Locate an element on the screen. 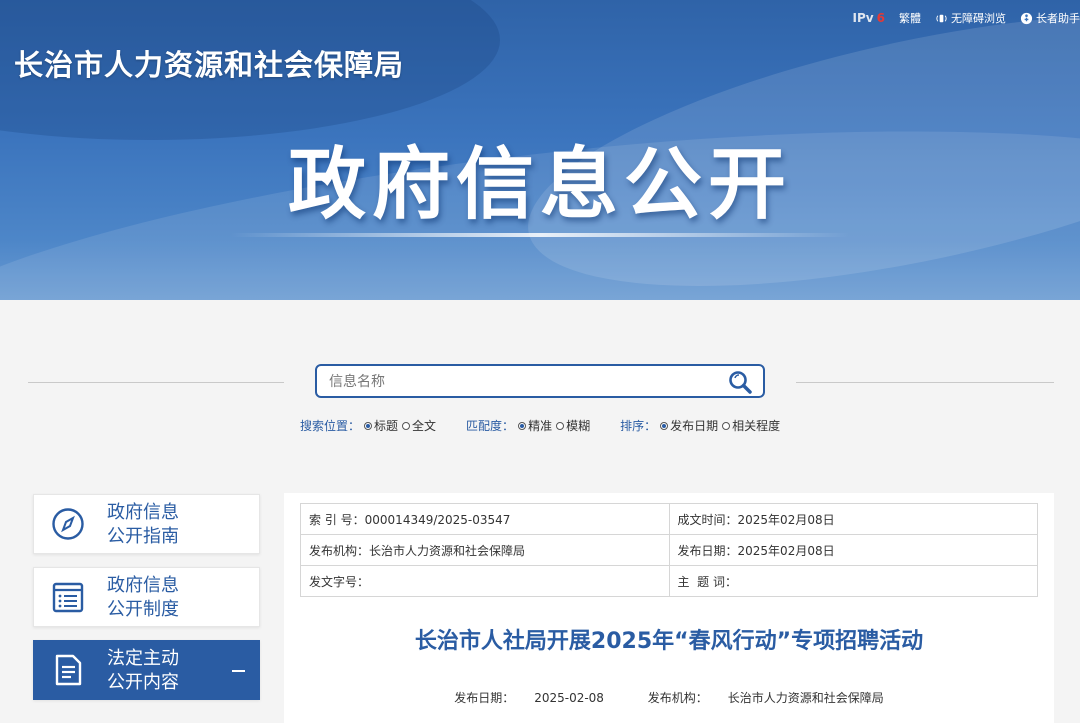 The width and height of the screenshot is (1080, 723). index-number-label: 索 引 号： is located at coordinates (337, 519).